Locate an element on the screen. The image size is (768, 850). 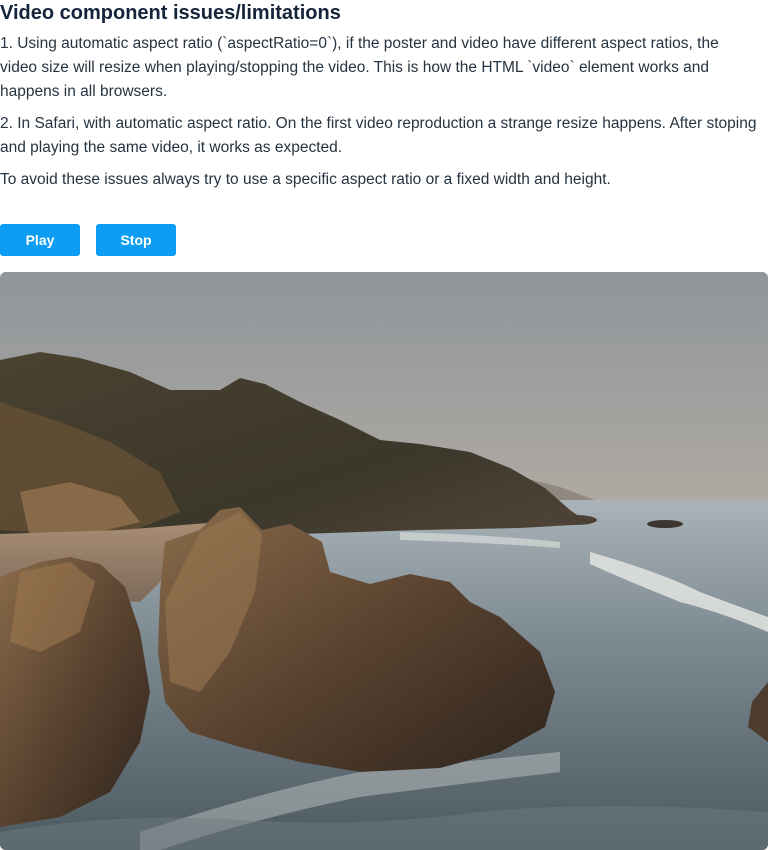
play-button: Play is located at coordinates (40, 240).